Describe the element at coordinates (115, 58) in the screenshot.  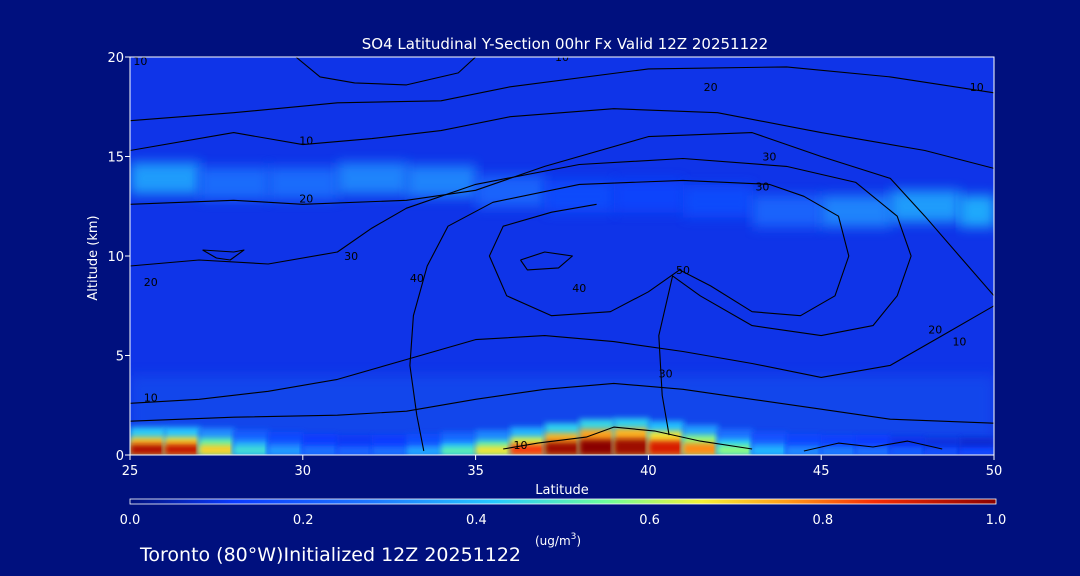
I see `y-tick-label: 20` at that location.